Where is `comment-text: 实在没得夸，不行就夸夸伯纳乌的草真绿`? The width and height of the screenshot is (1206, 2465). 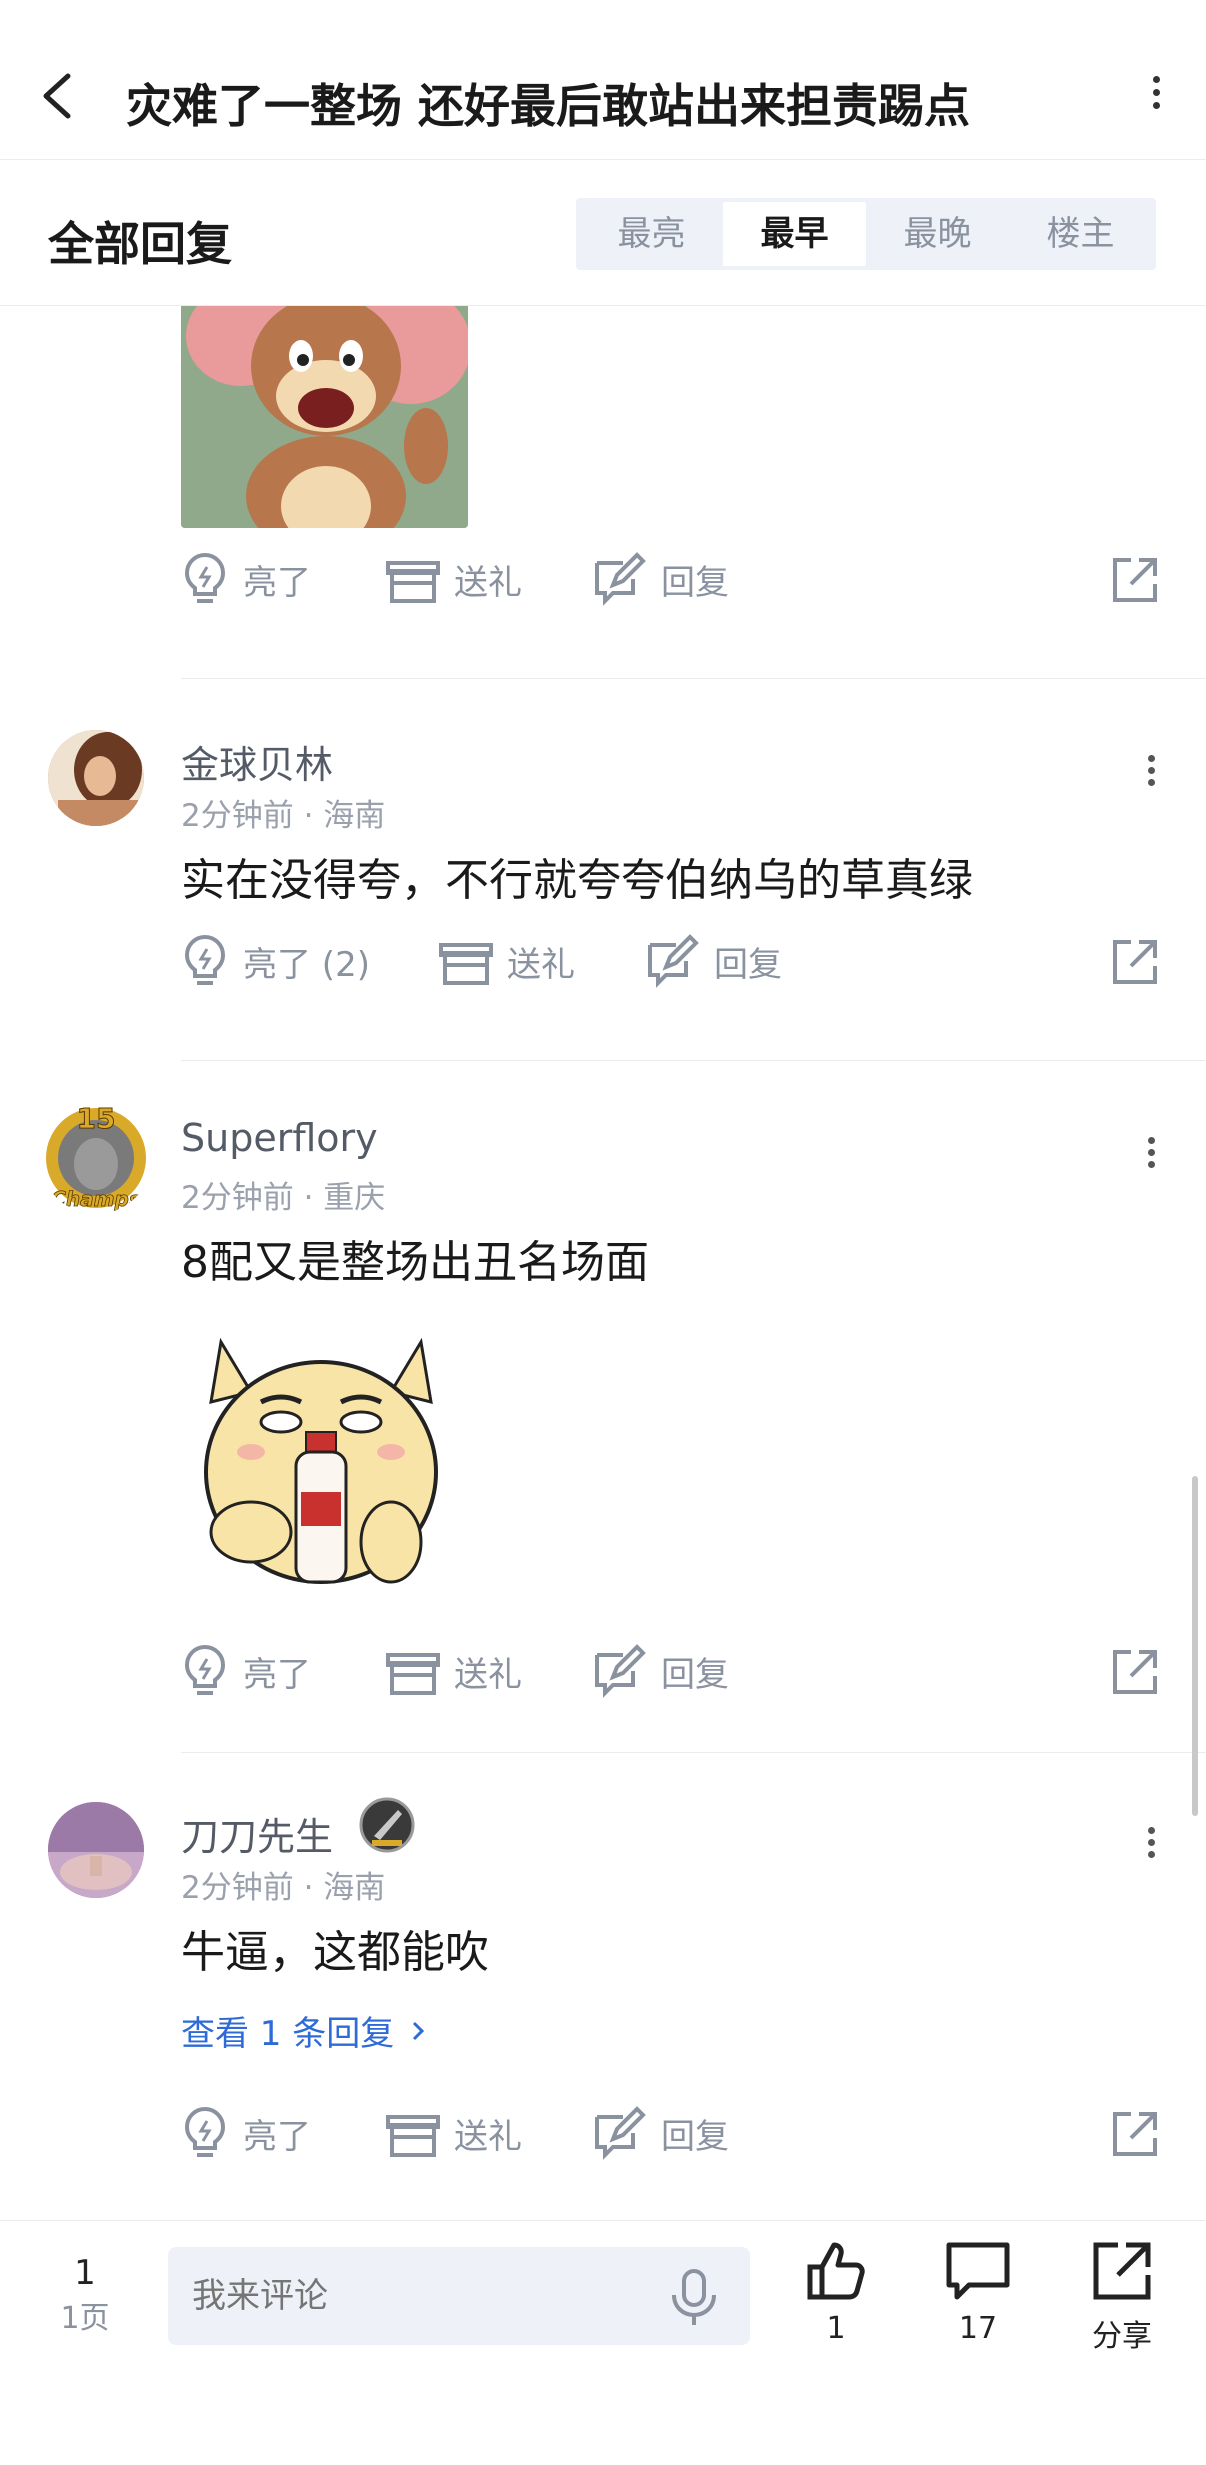
comment-text: 实在没得夸，不行就夸夸伯纳乌的草真绿 is located at coordinates (577, 880).